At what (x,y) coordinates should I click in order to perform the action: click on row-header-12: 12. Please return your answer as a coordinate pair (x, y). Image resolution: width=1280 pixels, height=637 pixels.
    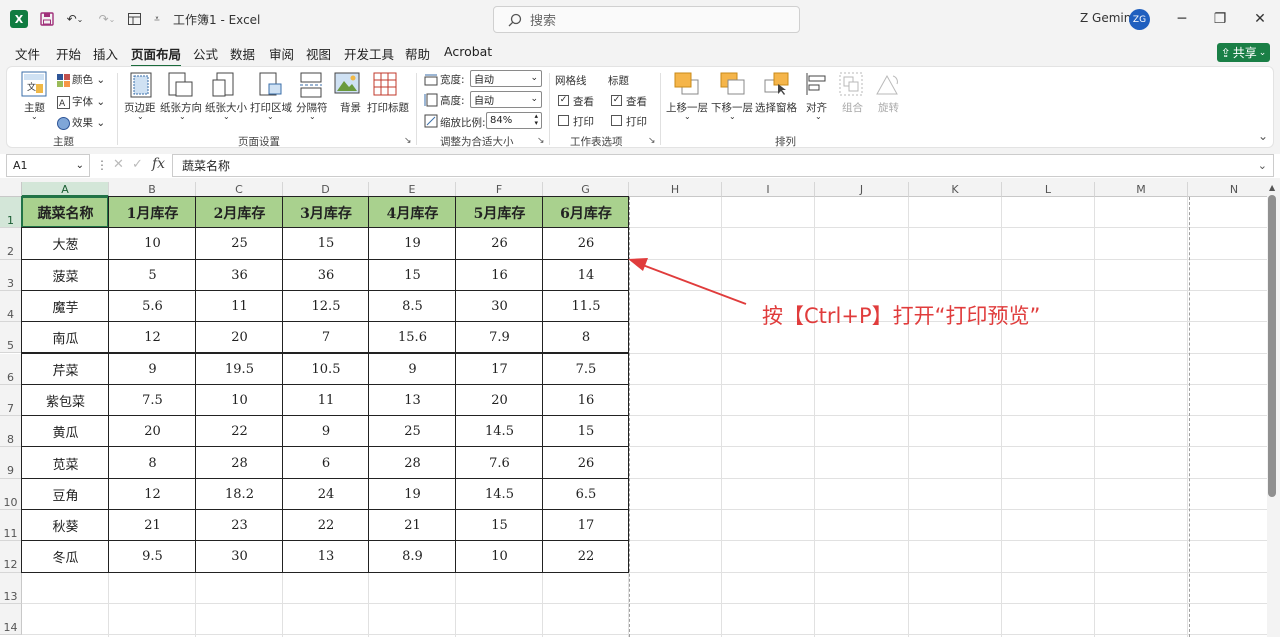
    Looking at the image, I should click on (11, 557).